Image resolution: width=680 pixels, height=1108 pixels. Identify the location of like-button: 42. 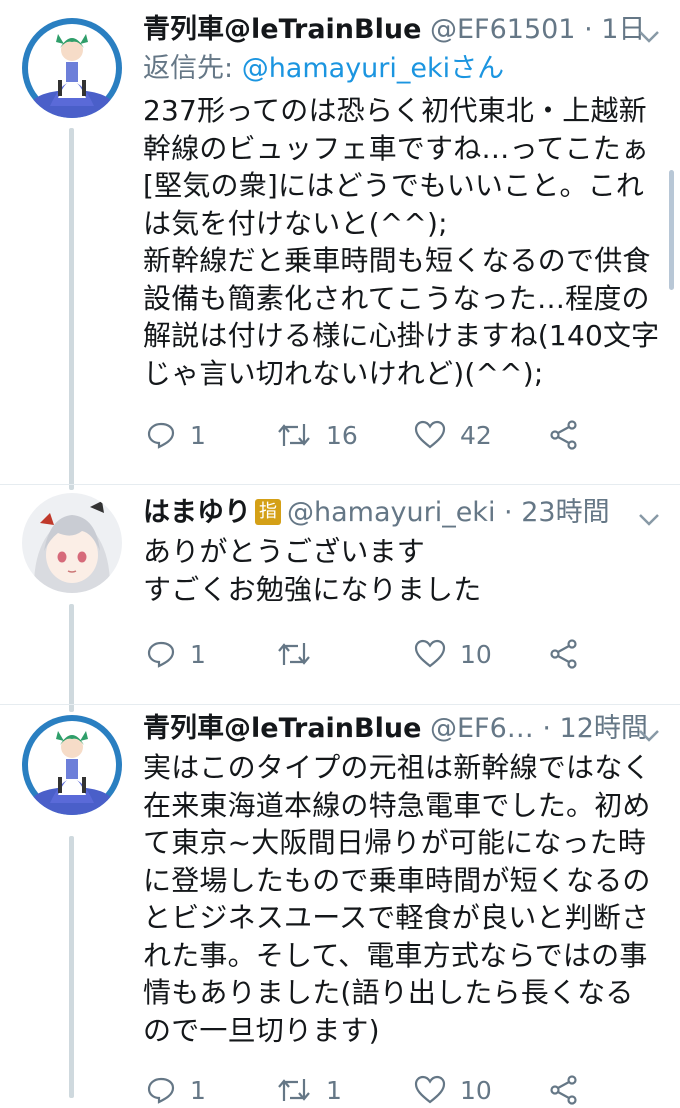
(453, 435).